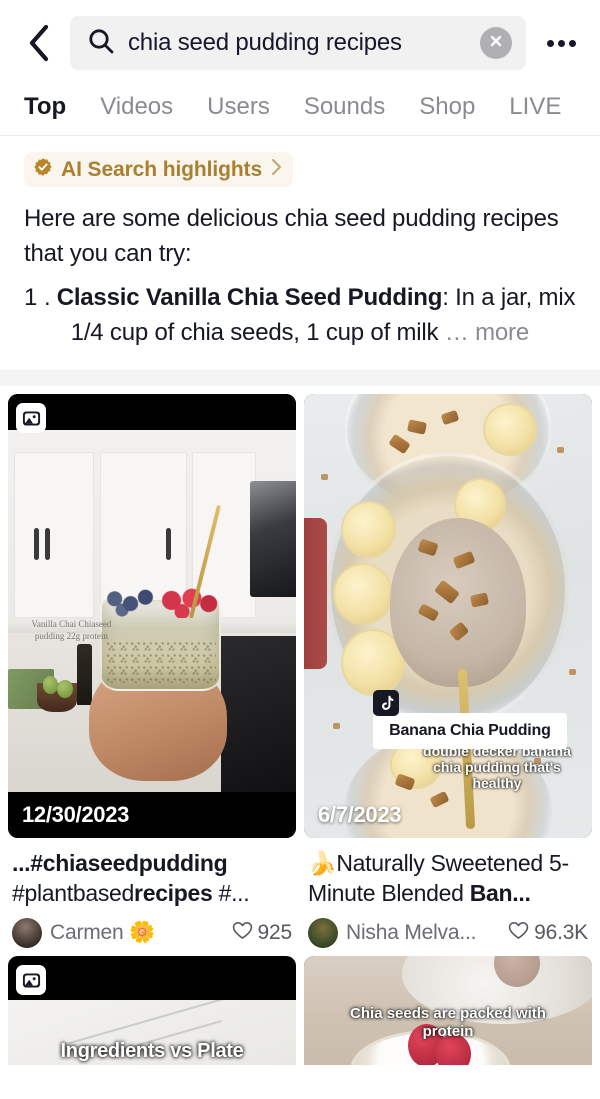 This screenshot has height=1099, width=600. Describe the element at coordinates (173, 893) in the screenshot. I see `caption-bold: recipes` at that location.